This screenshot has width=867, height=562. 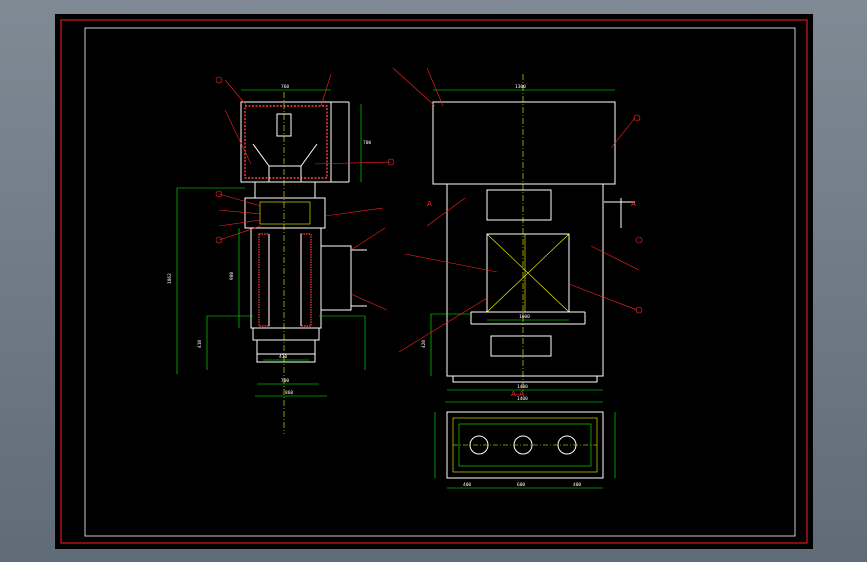 I want to click on dim-side-lower-height: 420, so click(x=424, y=344).